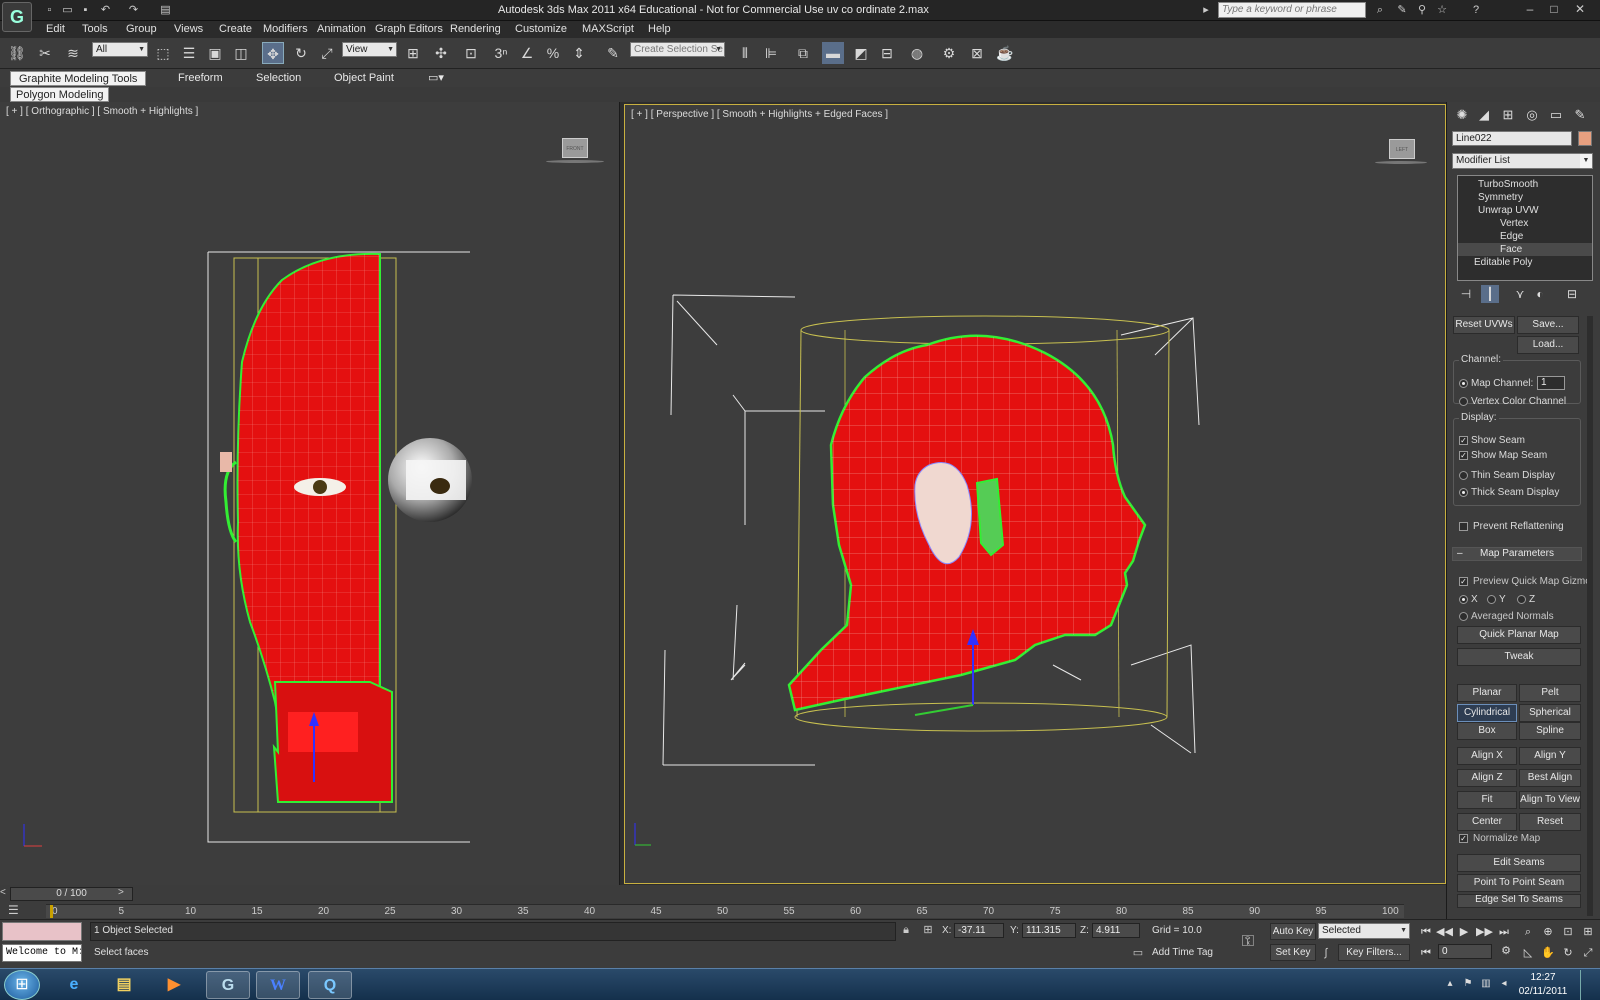  I want to click on file-explorer-icon: ▤, so click(124, 985).